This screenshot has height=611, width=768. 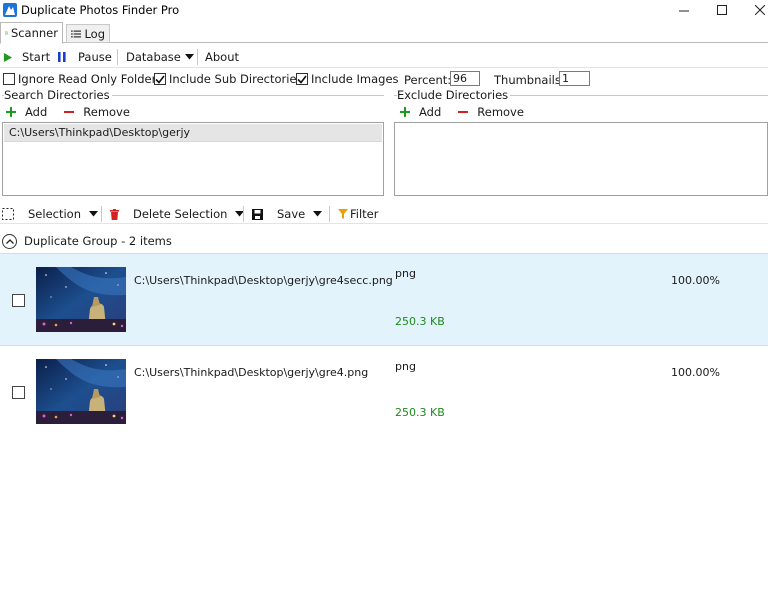 I want to click on trash-icon, so click(x=114, y=214).